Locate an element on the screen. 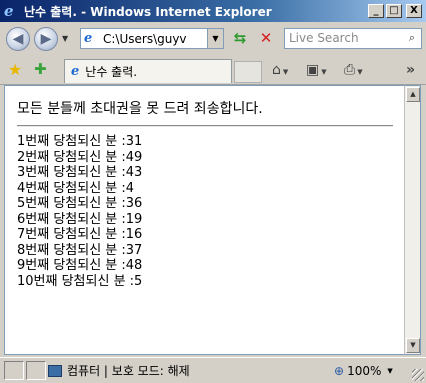  tab-label: 난수 출력. is located at coordinates (111, 72).